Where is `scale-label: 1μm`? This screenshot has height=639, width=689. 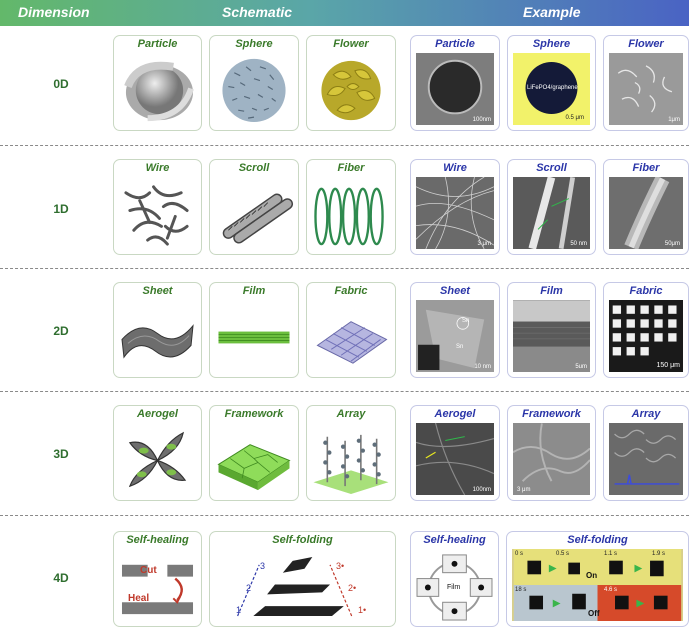 scale-label: 1μm is located at coordinates (674, 120).